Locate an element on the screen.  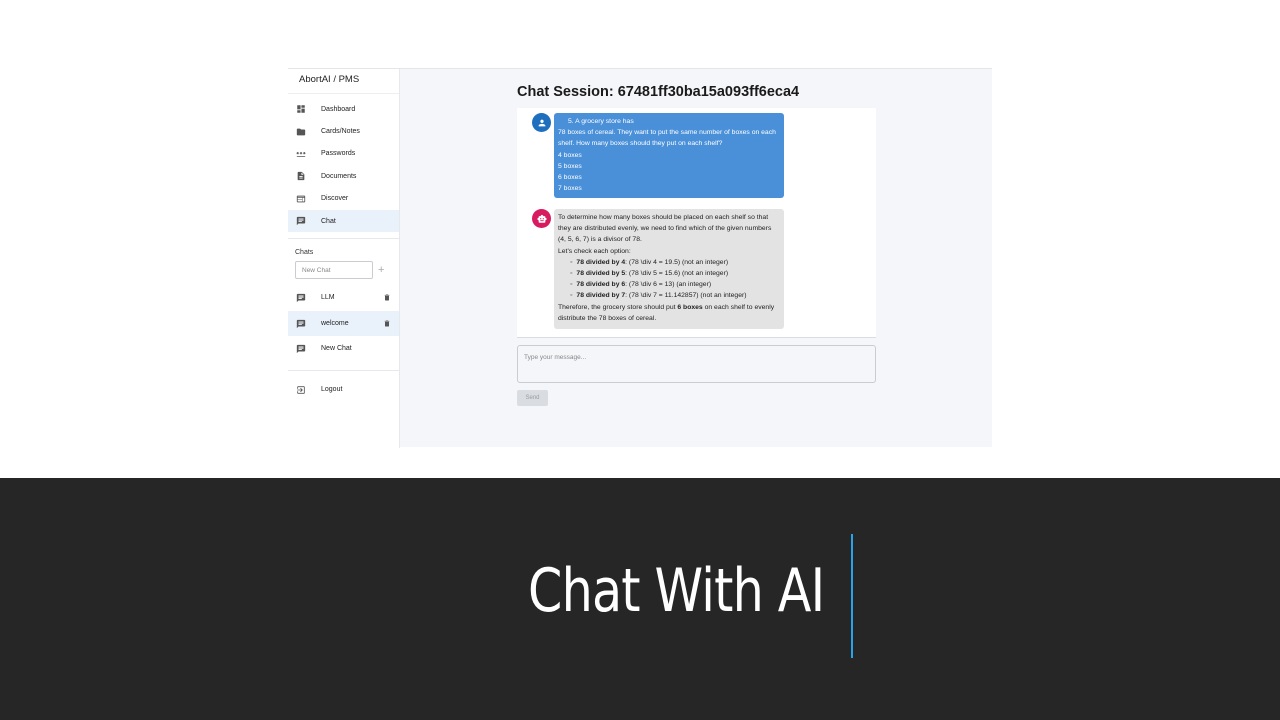
logout-icon is located at coordinates (301, 390).